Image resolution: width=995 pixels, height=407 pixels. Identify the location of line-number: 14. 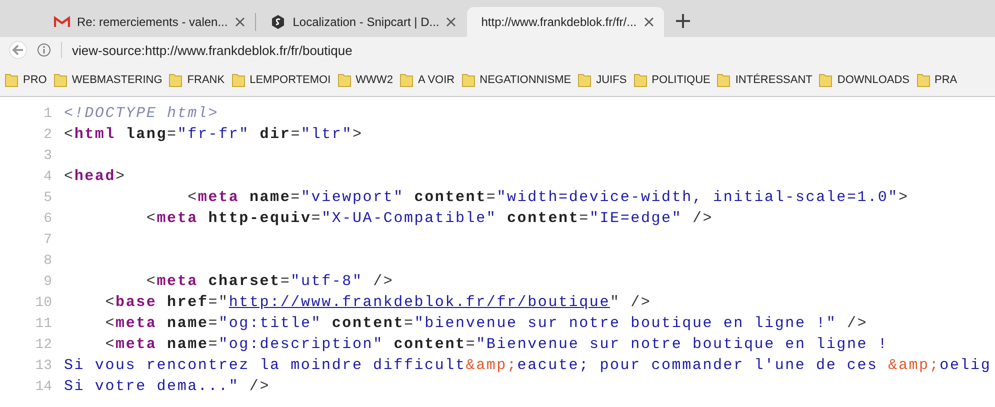
(43, 386).